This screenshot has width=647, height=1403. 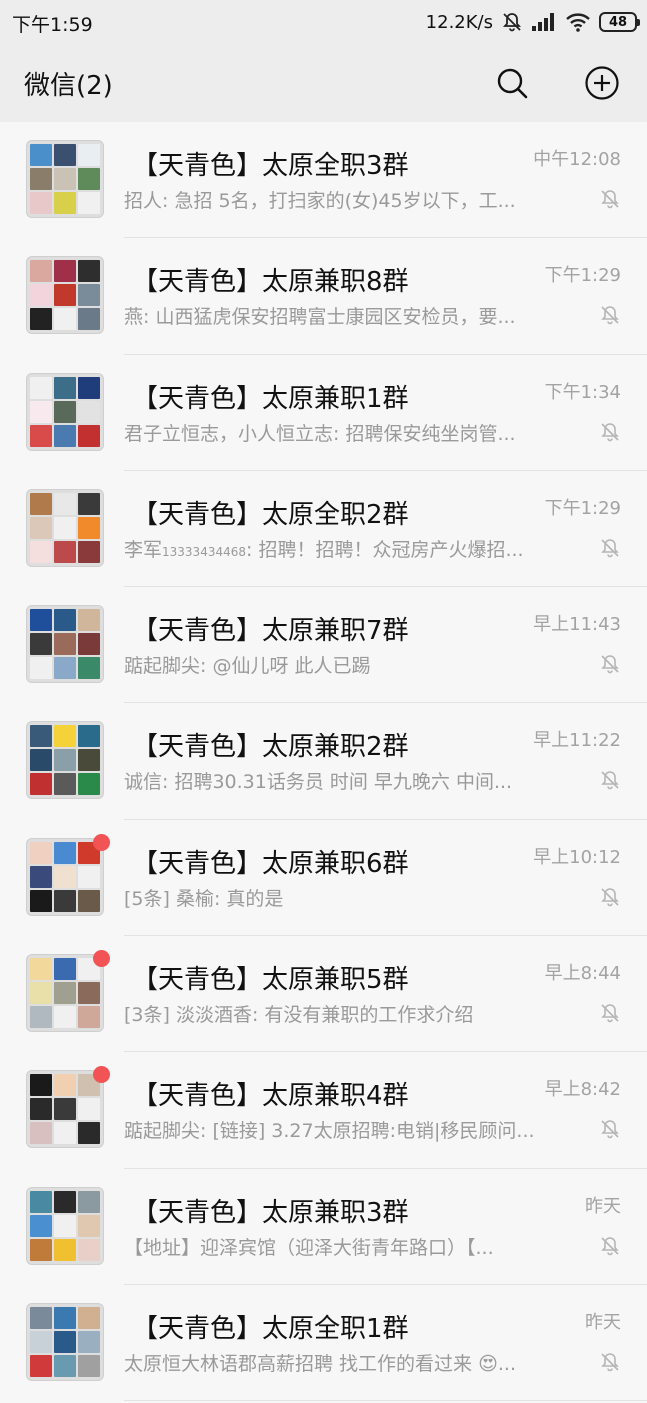 I want to click on status-icons: 12.2K/s 48, so click(x=532, y=22).